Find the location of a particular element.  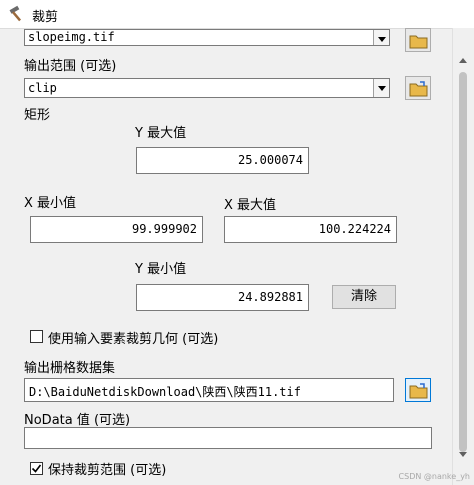

y-min-input: 24.892881 is located at coordinates (222, 297).